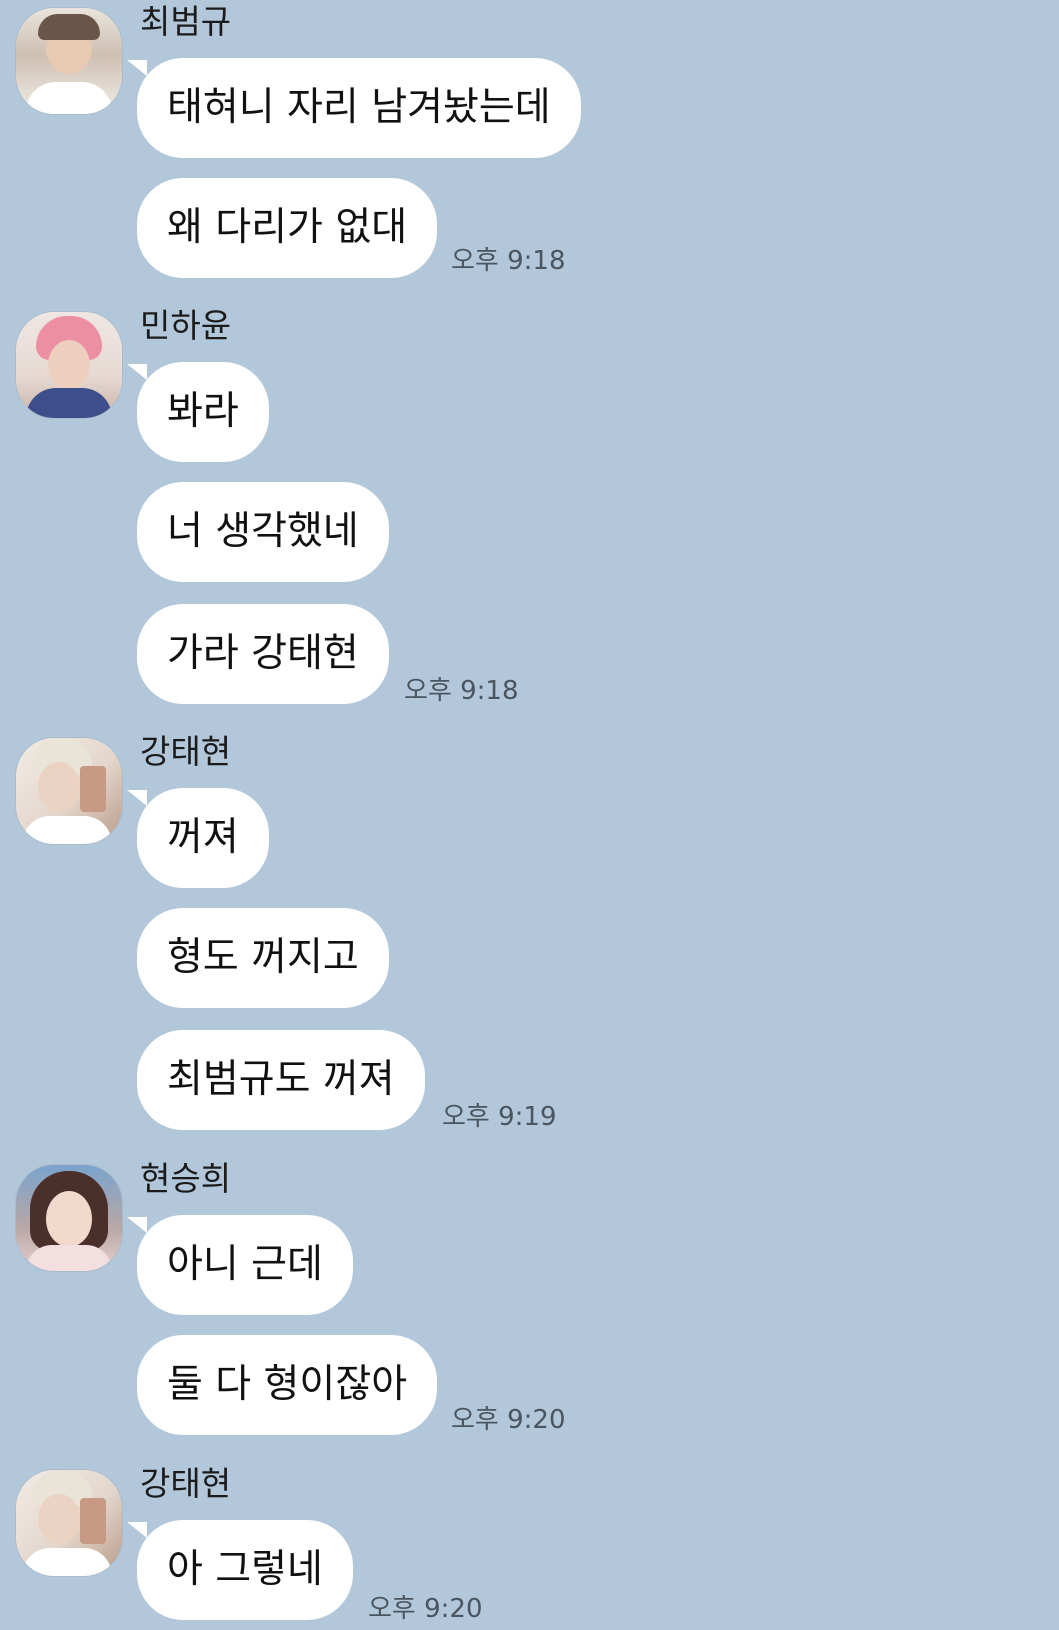 The height and width of the screenshot is (1630, 1059). I want to click on message-bubble: 아 그렇네, so click(240, 1570).